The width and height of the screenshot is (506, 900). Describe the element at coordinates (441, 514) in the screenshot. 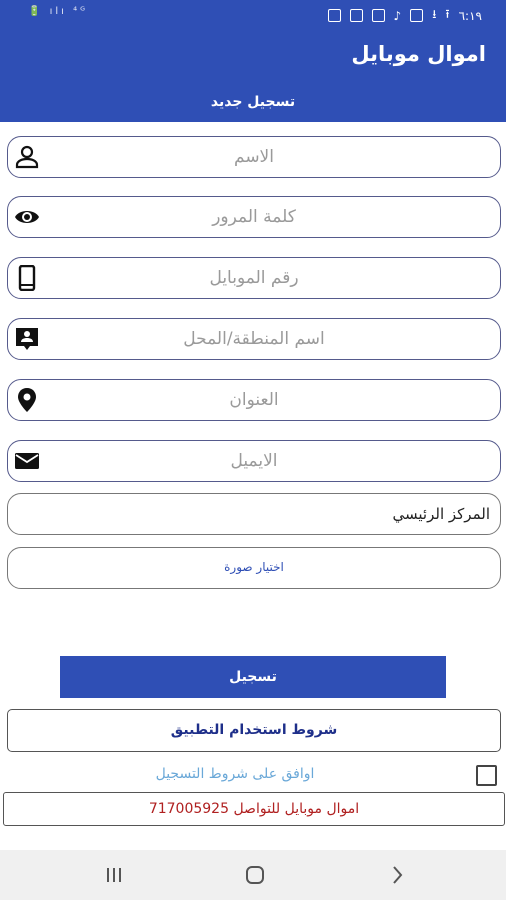

I see `branch-value: المركز الرئيسي` at that location.